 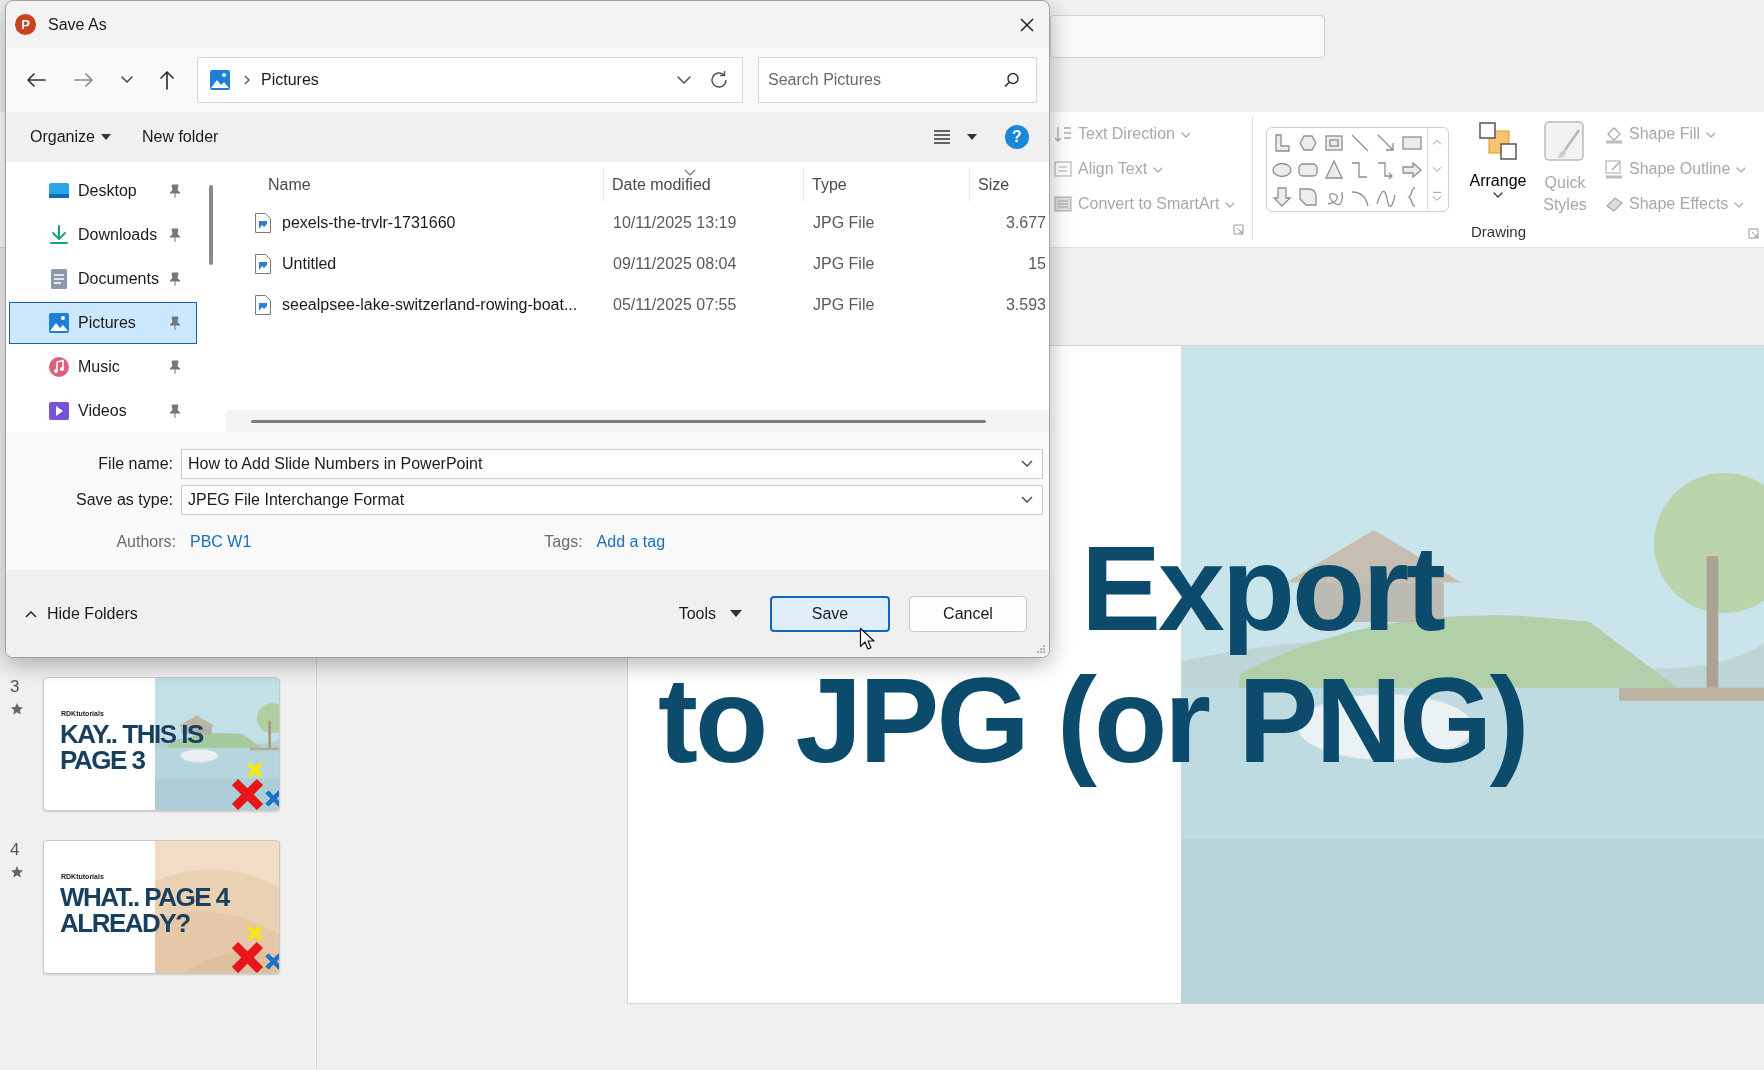 What do you see at coordinates (103, 323) in the screenshot?
I see `nav-item: Pictures` at bounding box center [103, 323].